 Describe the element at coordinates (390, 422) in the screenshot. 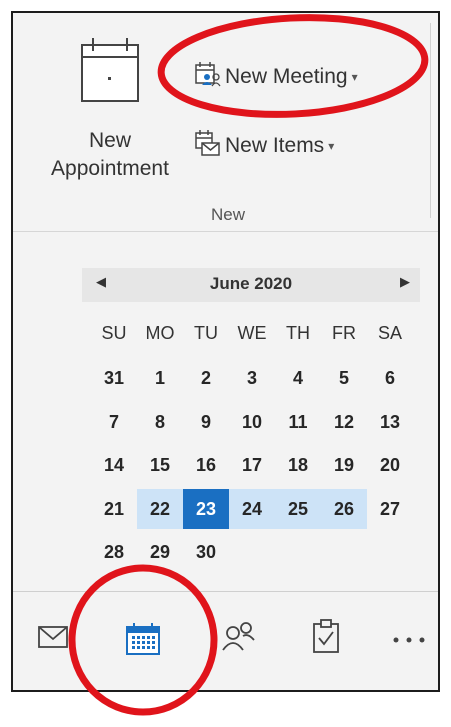

I see `calendar-day: 13` at that location.